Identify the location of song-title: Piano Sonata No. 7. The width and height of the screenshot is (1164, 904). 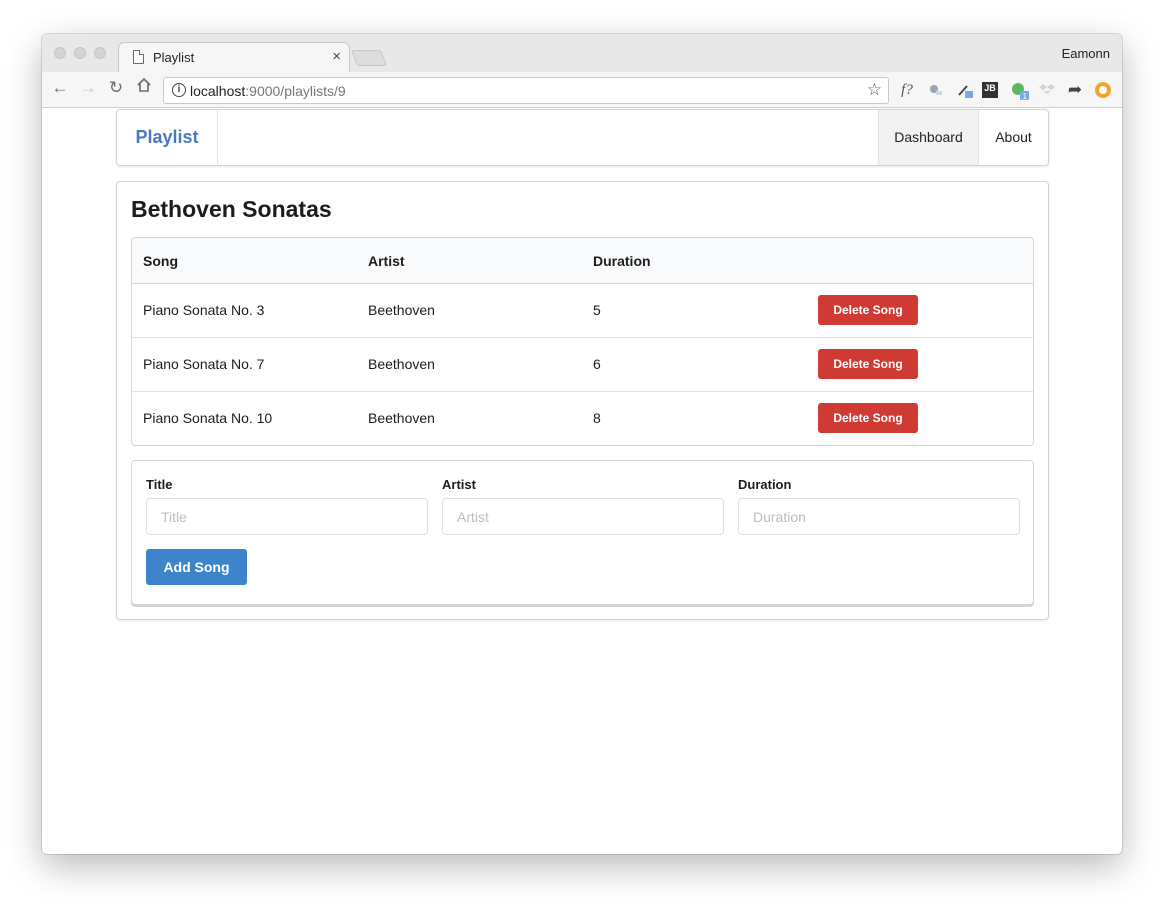
(204, 364).